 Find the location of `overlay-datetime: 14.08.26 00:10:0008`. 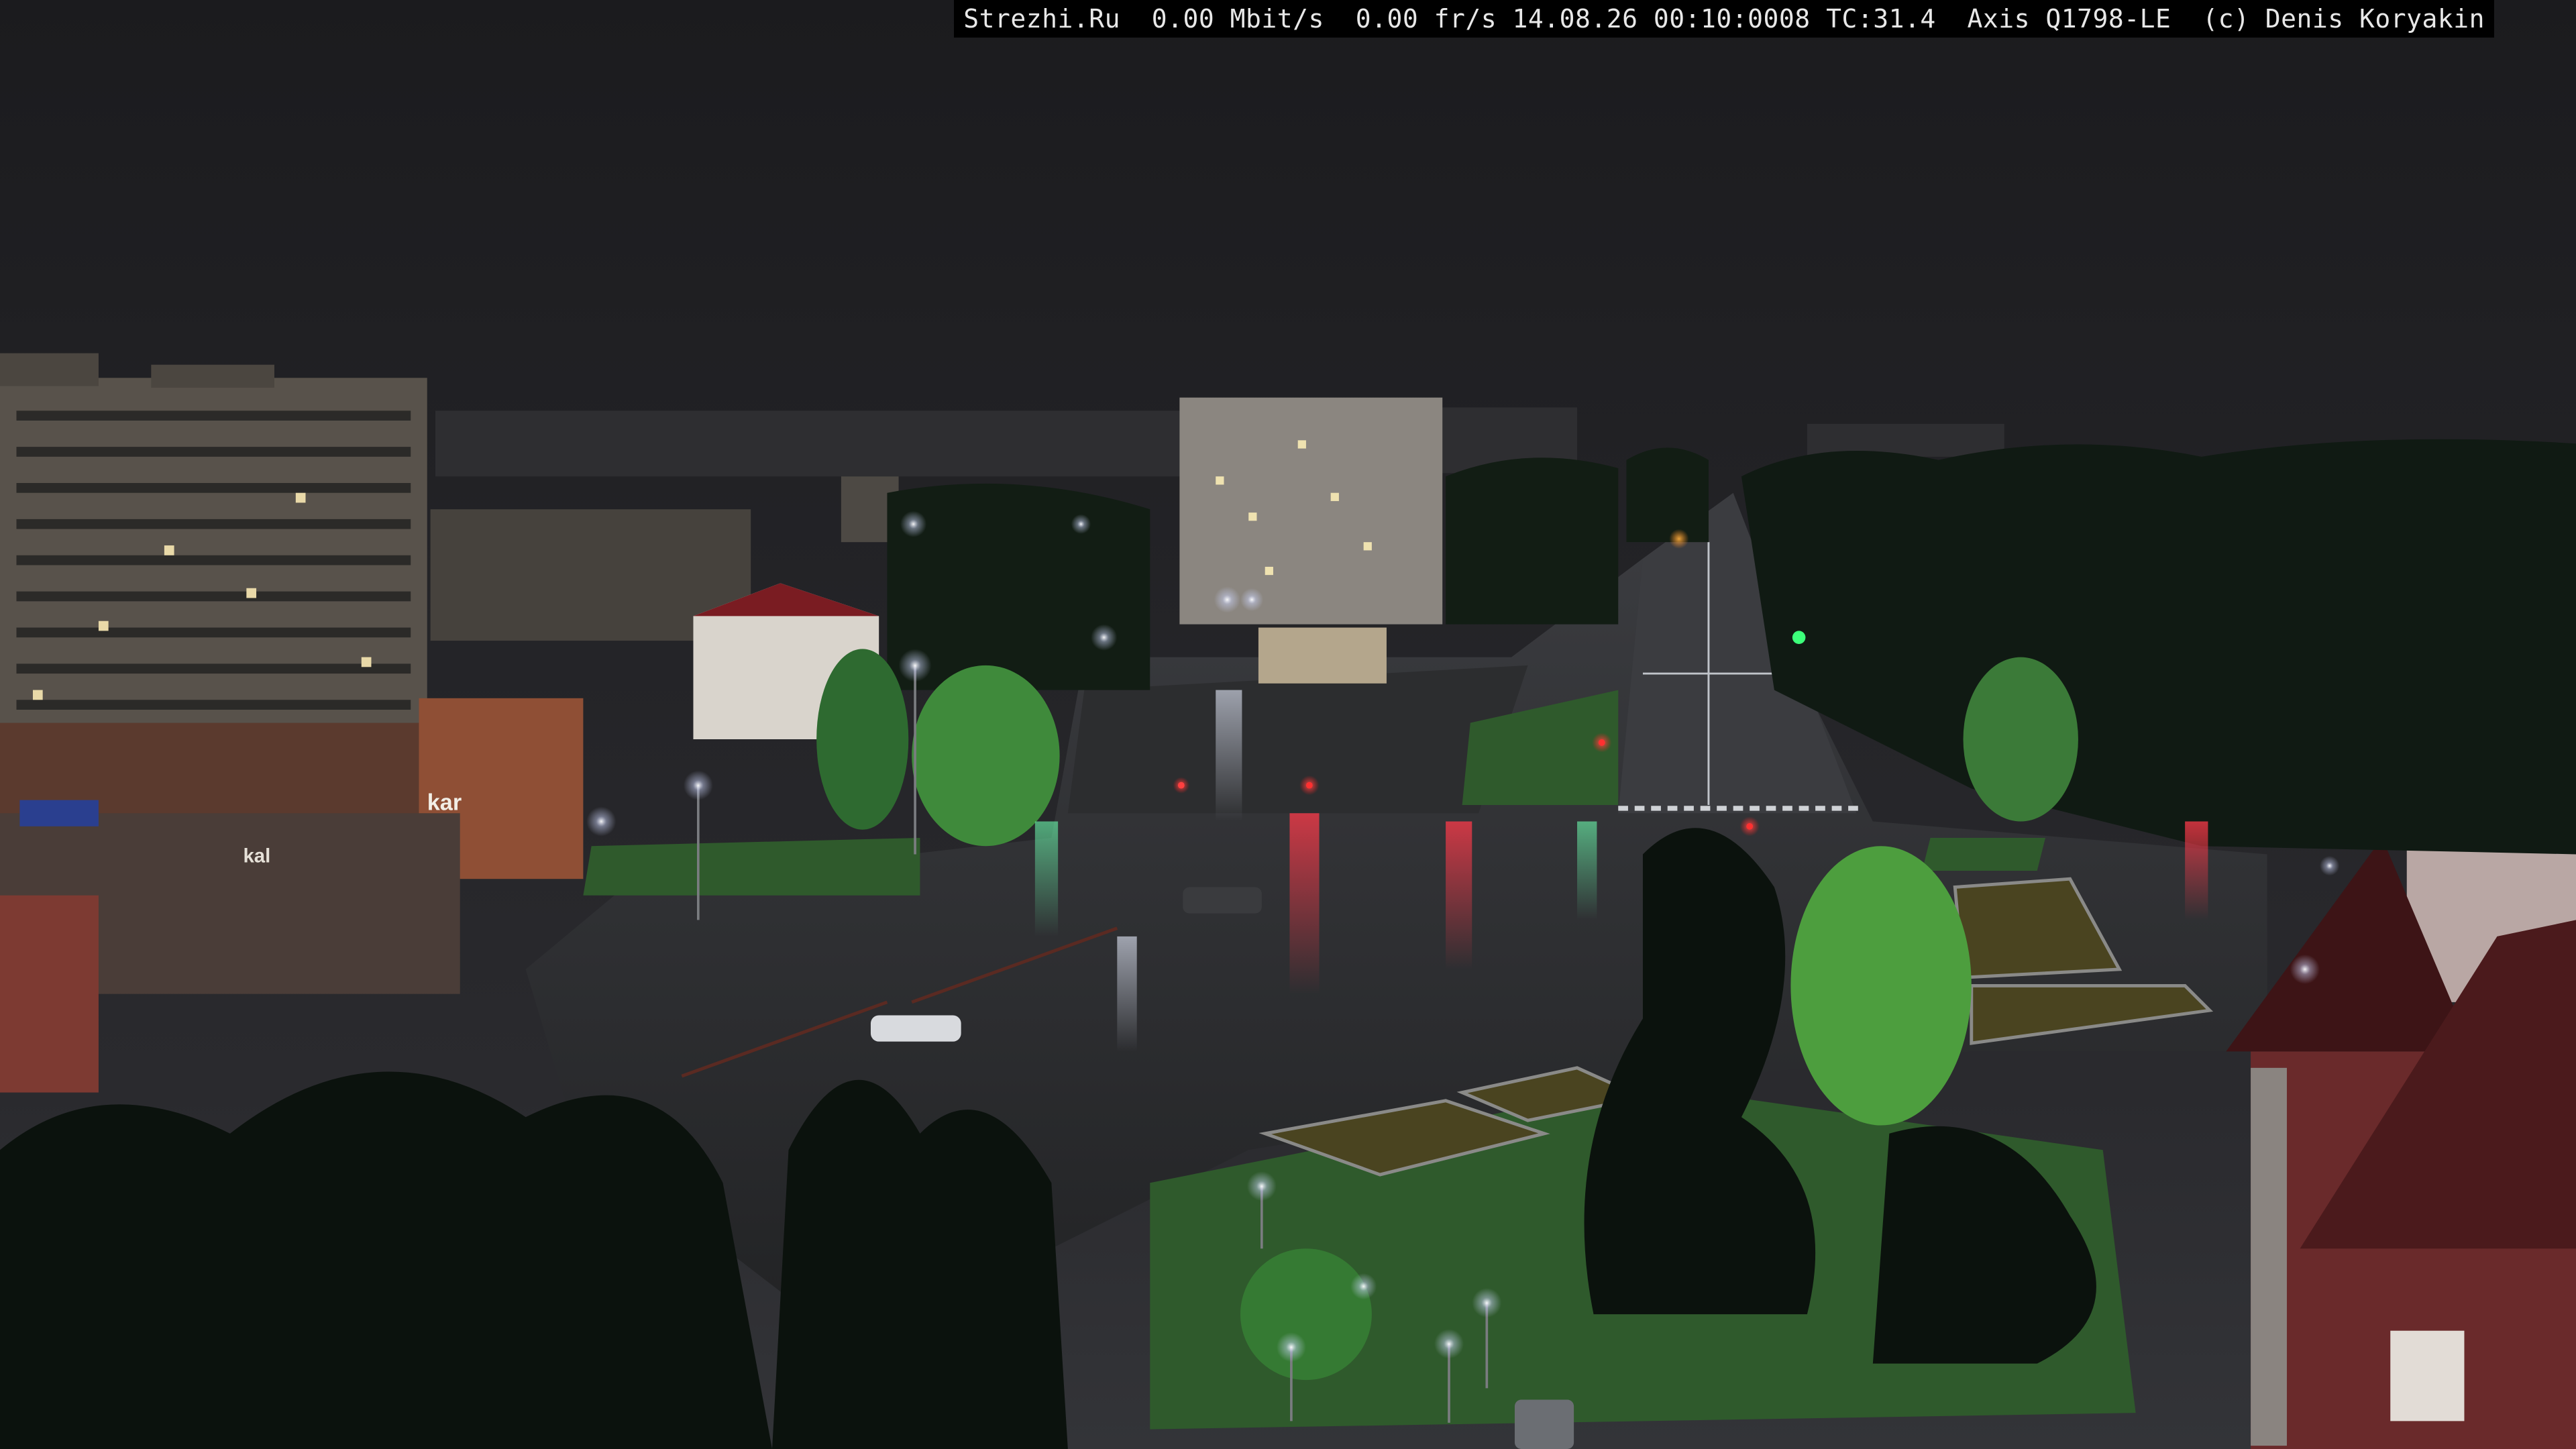

overlay-datetime: 14.08.26 00:10:0008 is located at coordinates (1661, 19).